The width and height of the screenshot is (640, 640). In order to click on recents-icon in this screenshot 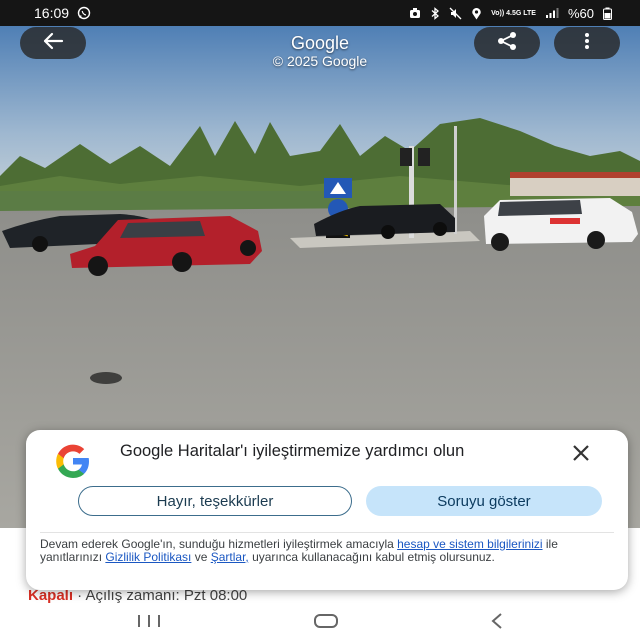, I will do `click(149, 623)`.